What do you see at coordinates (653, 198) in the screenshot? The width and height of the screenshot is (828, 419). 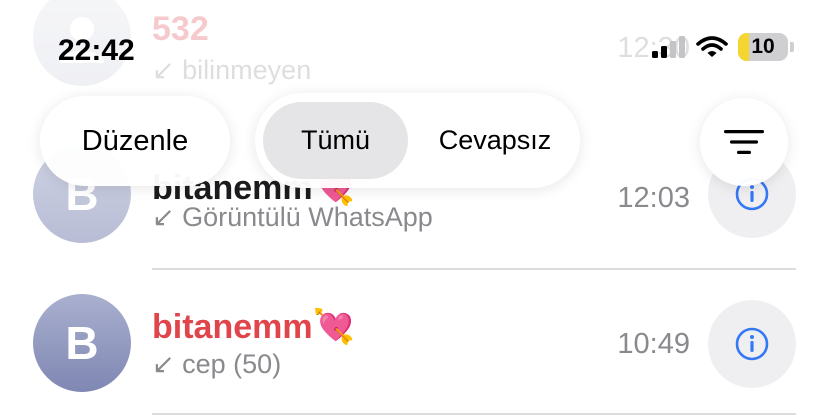 I see `call-time: 12:03` at bounding box center [653, 198].